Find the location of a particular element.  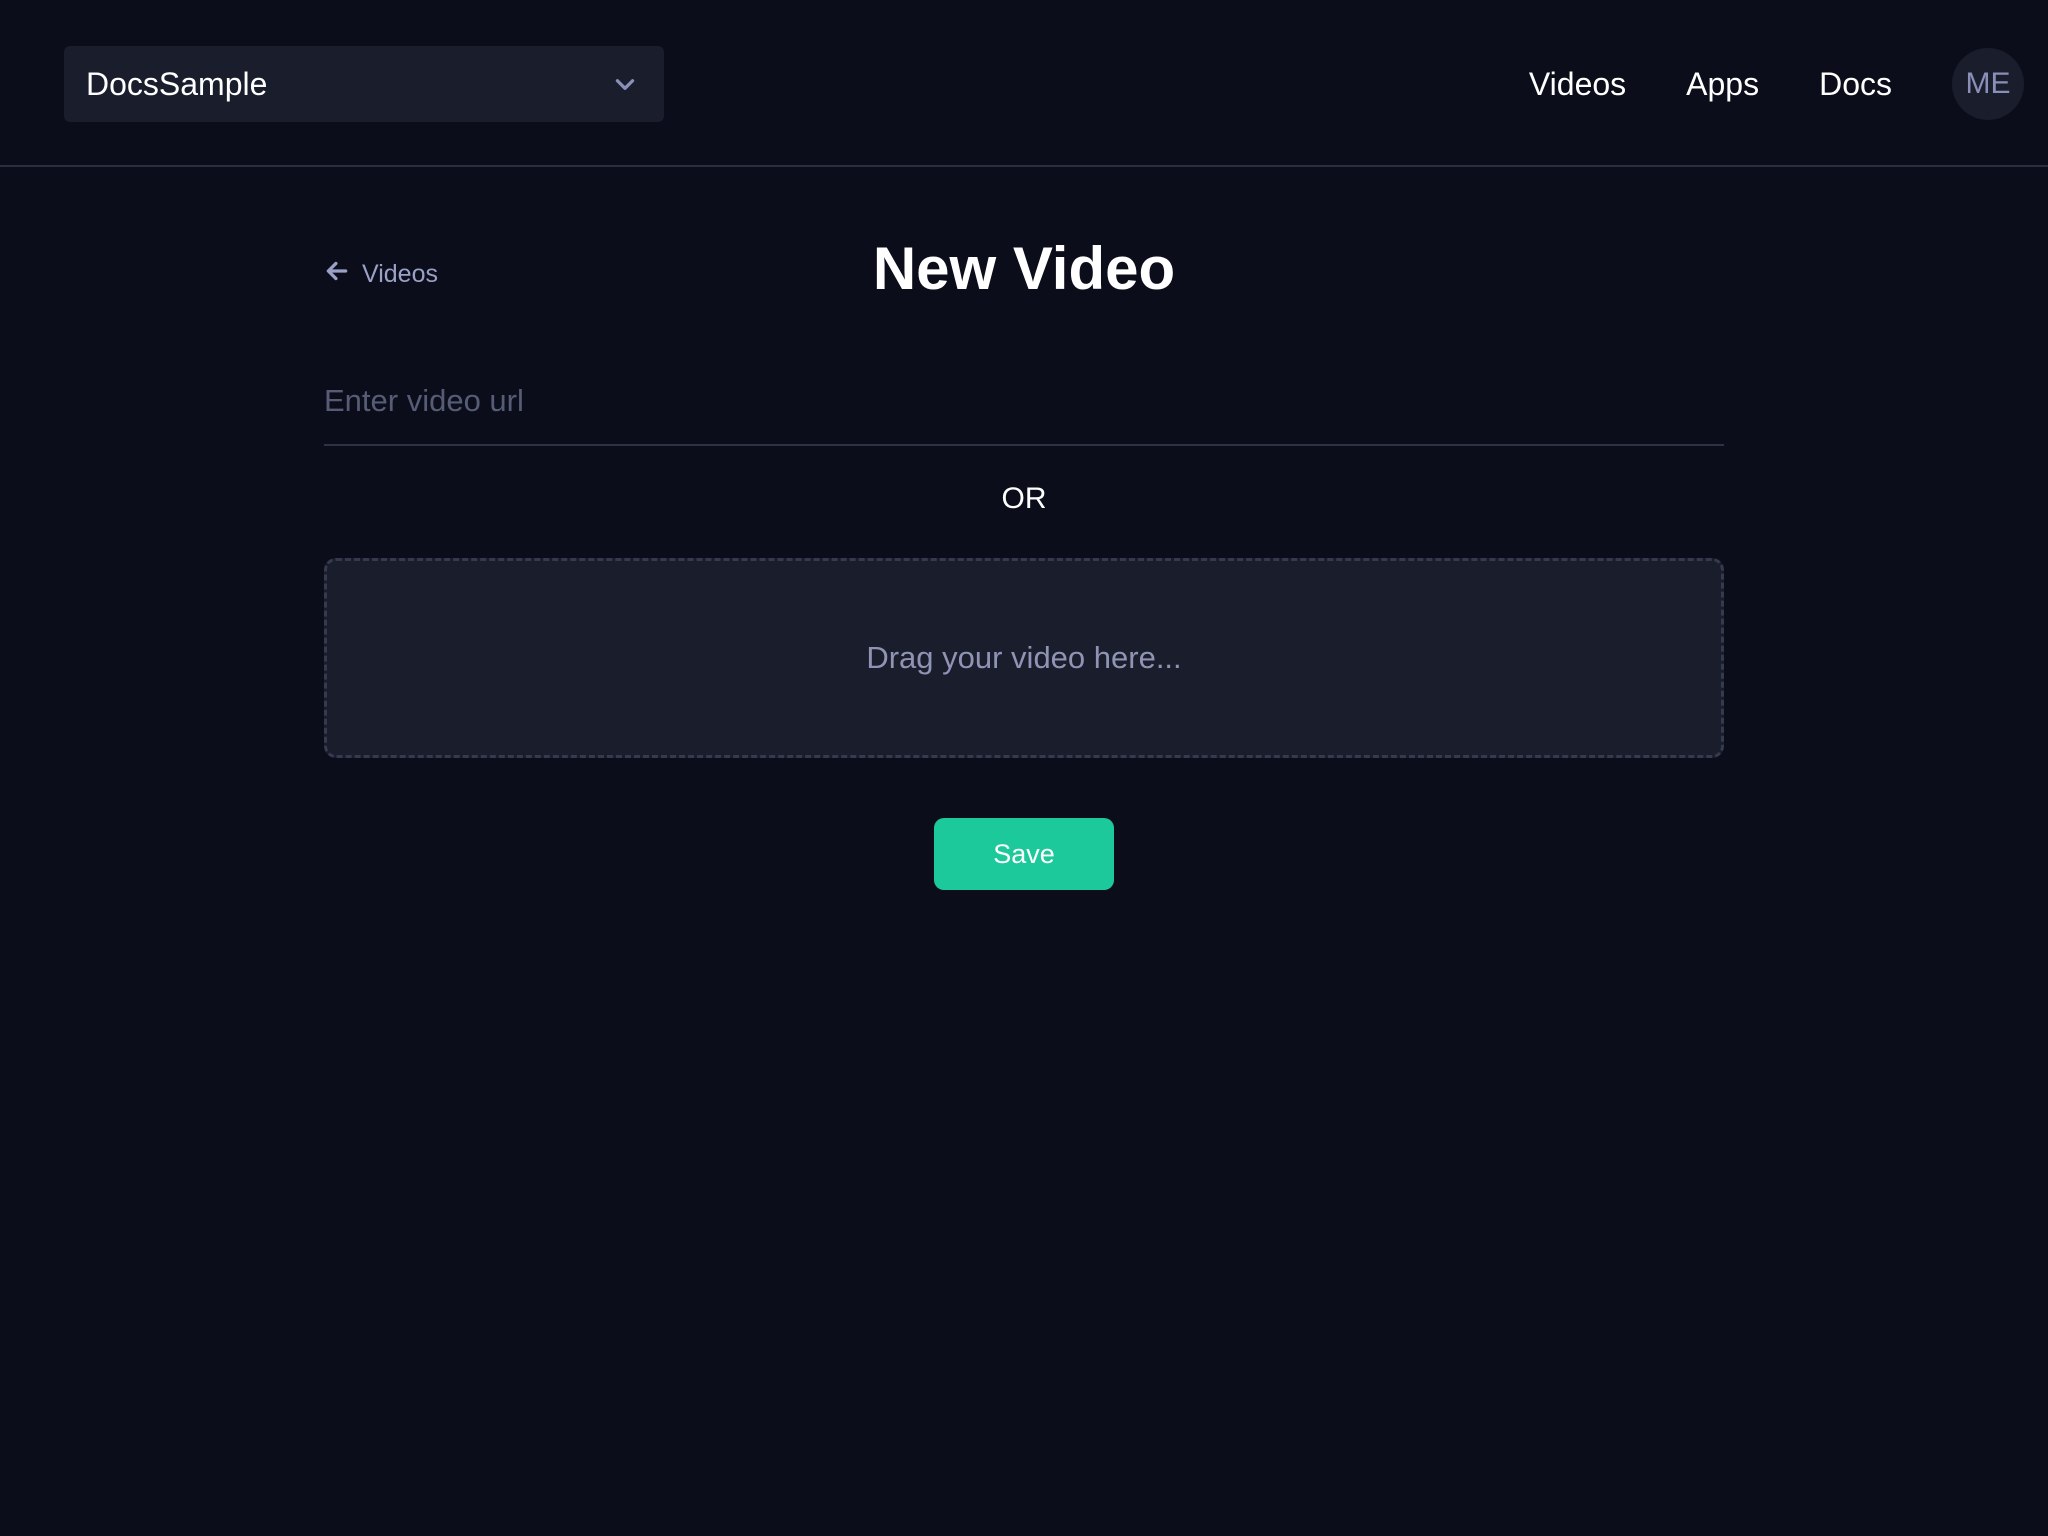

user-avatar: ME is located at coordinates (1988, 84).